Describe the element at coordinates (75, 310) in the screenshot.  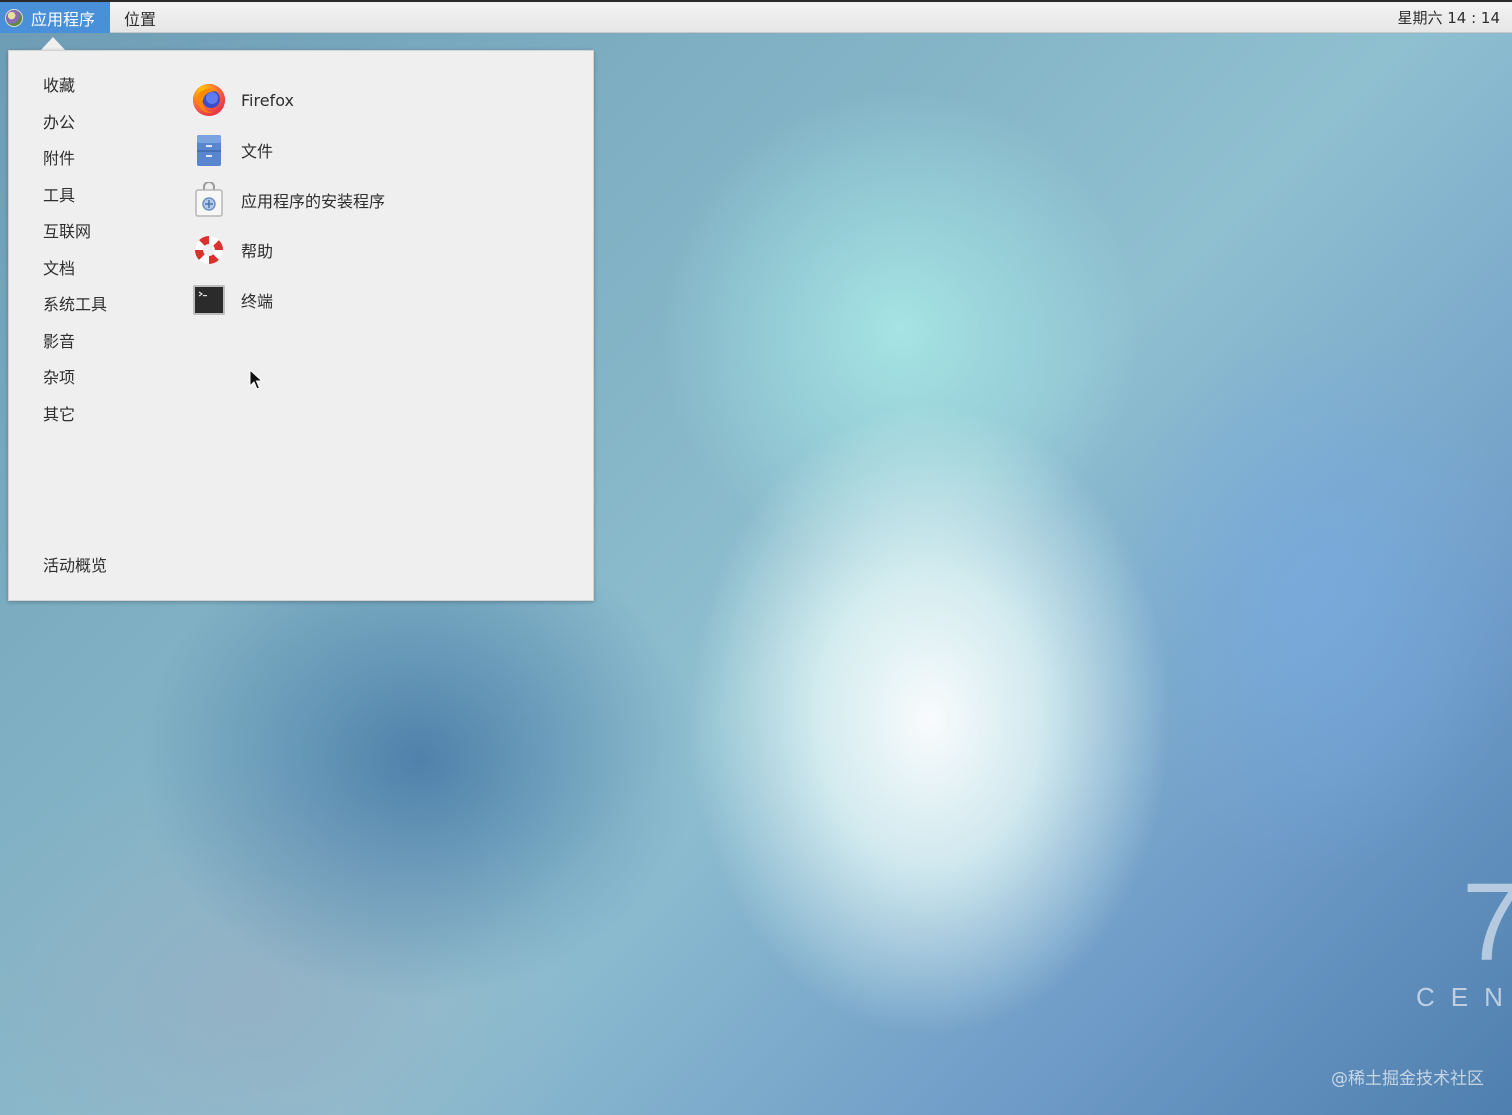
I see `category-system-tools: 系统工具` at that location.